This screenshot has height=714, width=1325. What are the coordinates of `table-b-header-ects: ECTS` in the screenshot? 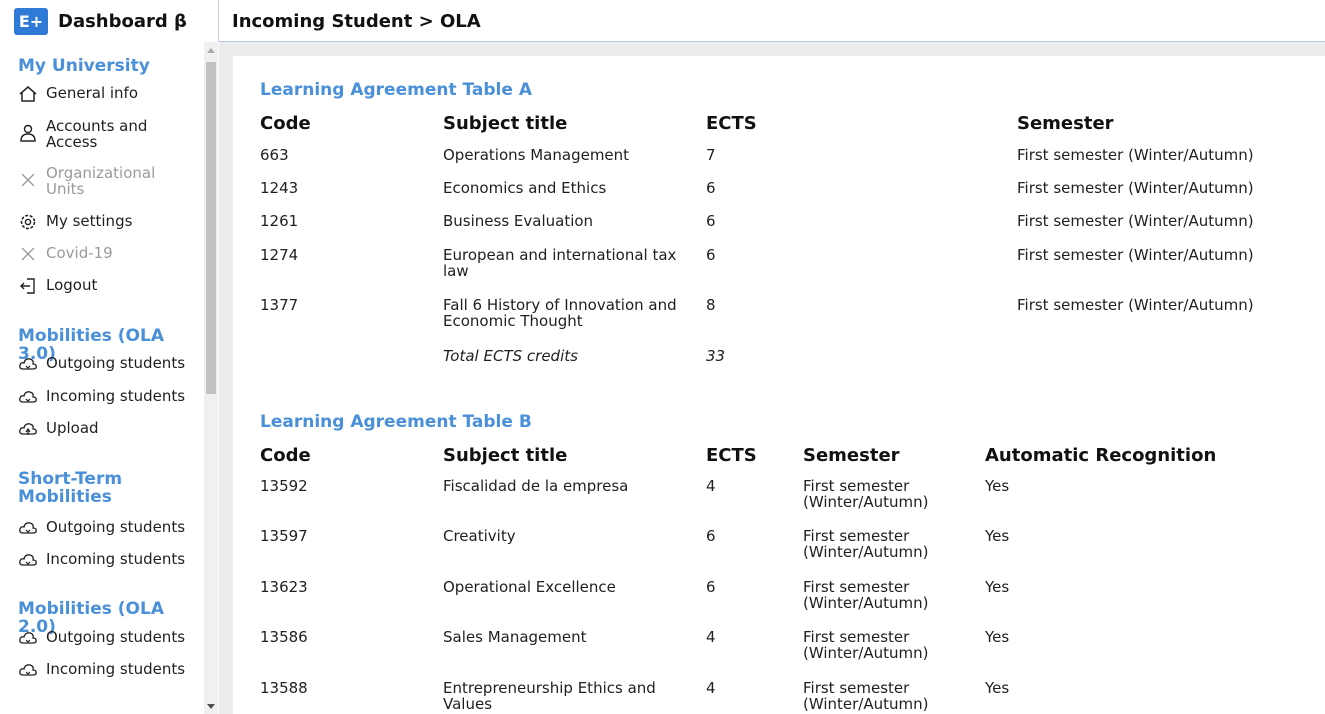 It's located at (731, 455).